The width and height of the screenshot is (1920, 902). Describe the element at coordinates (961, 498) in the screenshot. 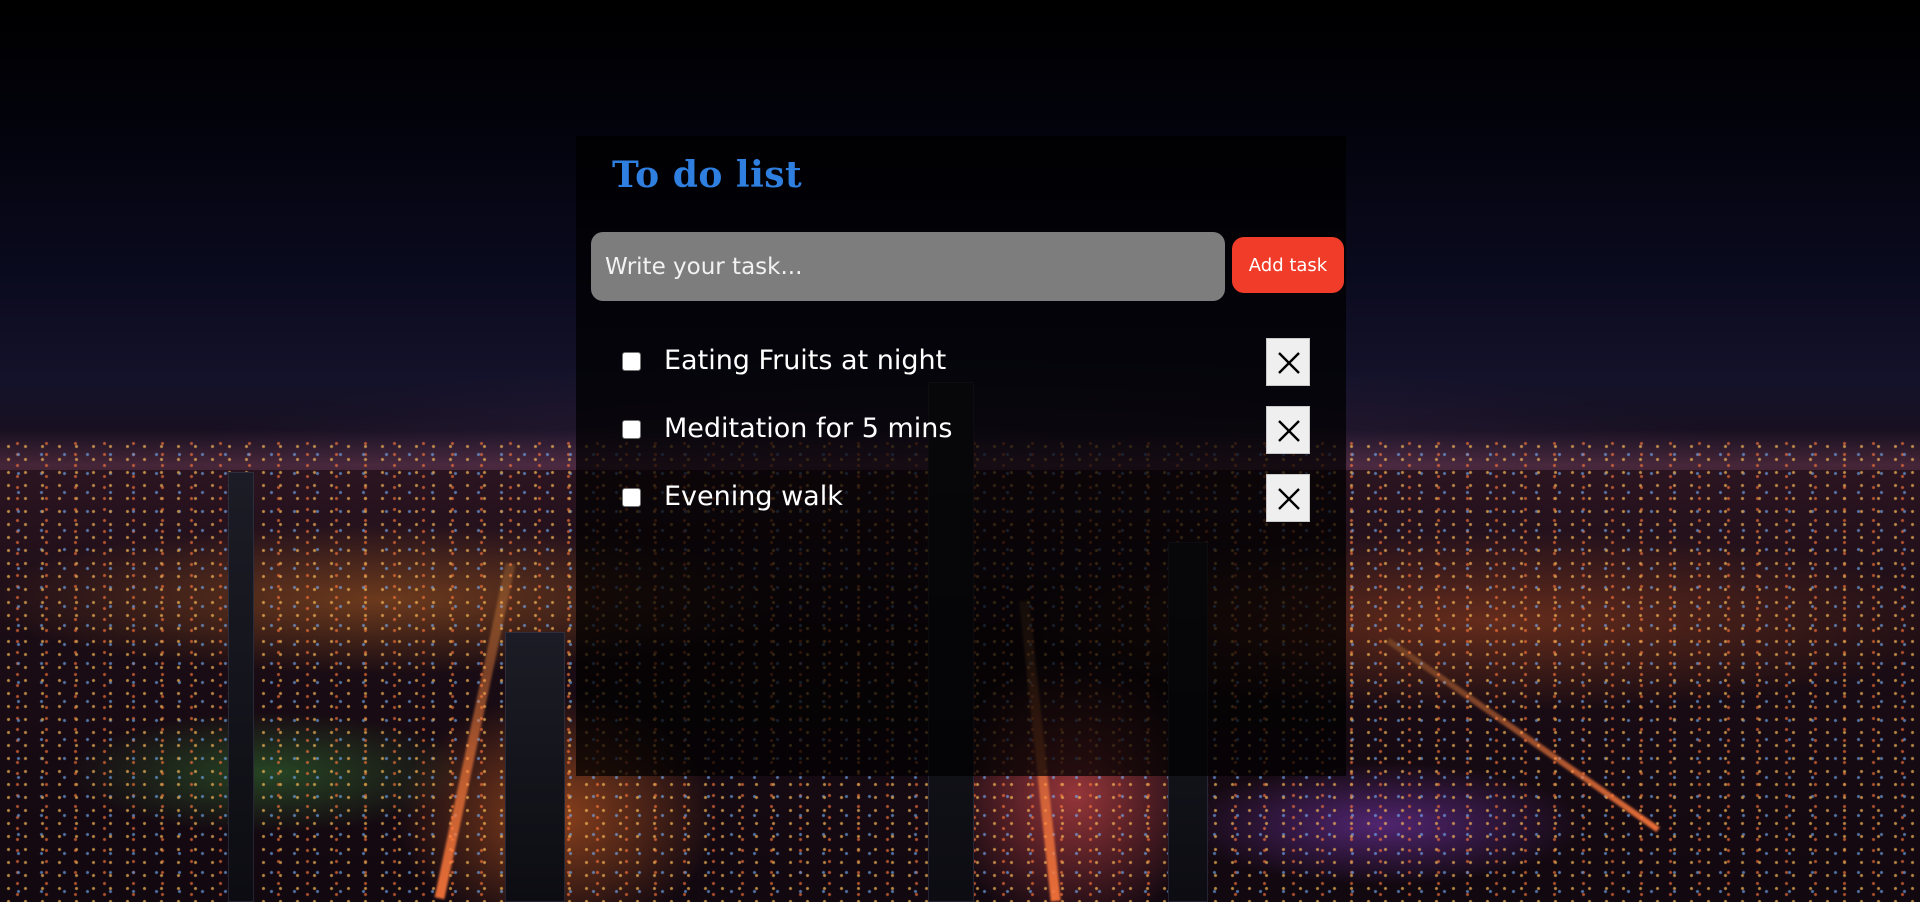

I see `task-item: Evening walk` at that location.